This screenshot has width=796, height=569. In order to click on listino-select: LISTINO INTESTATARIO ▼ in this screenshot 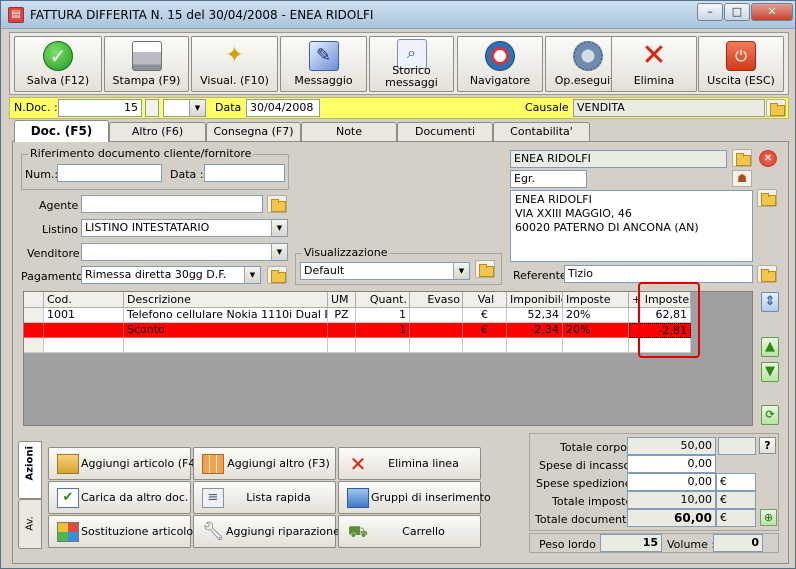, I will do `click(184, 228)`.